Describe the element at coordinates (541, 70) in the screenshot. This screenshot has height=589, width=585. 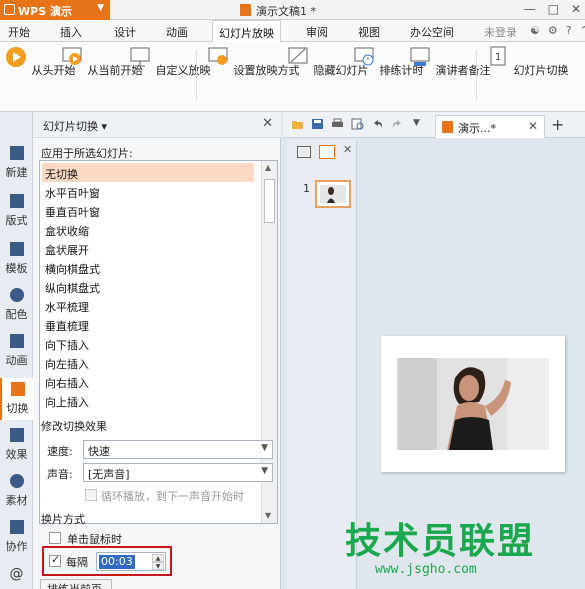
I see `slide-transition-label: 幻灯片切换` at that location.